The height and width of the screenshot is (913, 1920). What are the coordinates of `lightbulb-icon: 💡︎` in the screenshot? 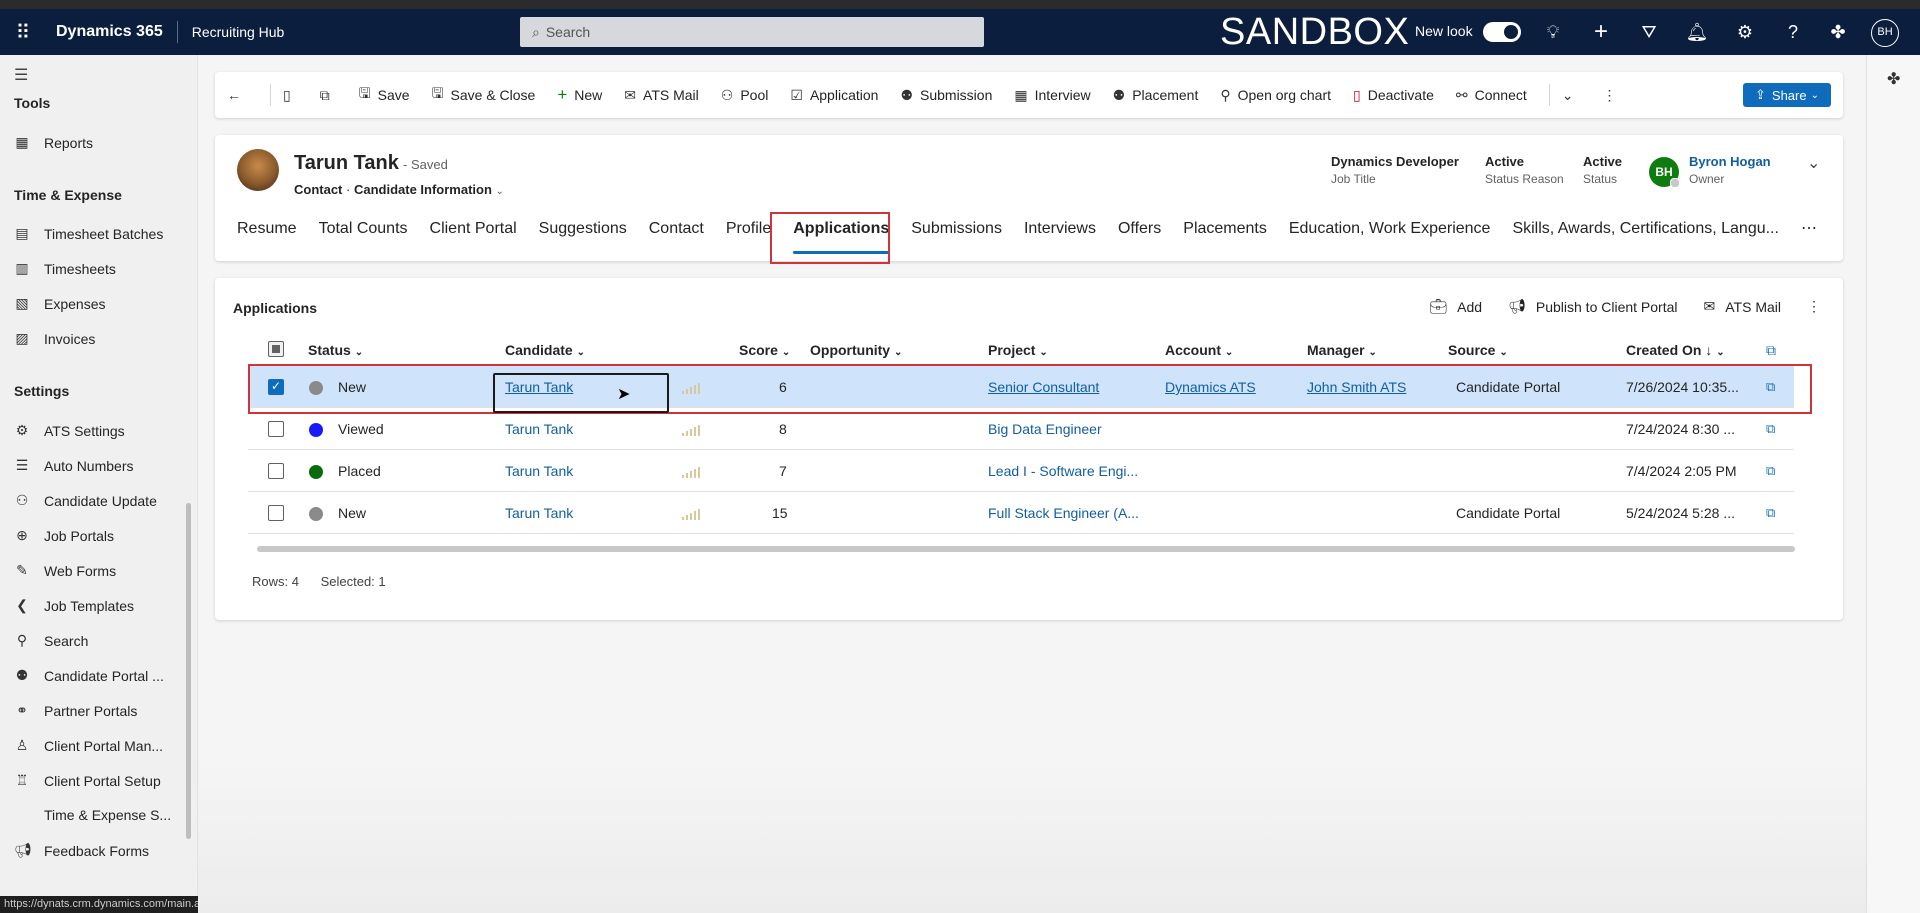 It's located at (1553, 32).